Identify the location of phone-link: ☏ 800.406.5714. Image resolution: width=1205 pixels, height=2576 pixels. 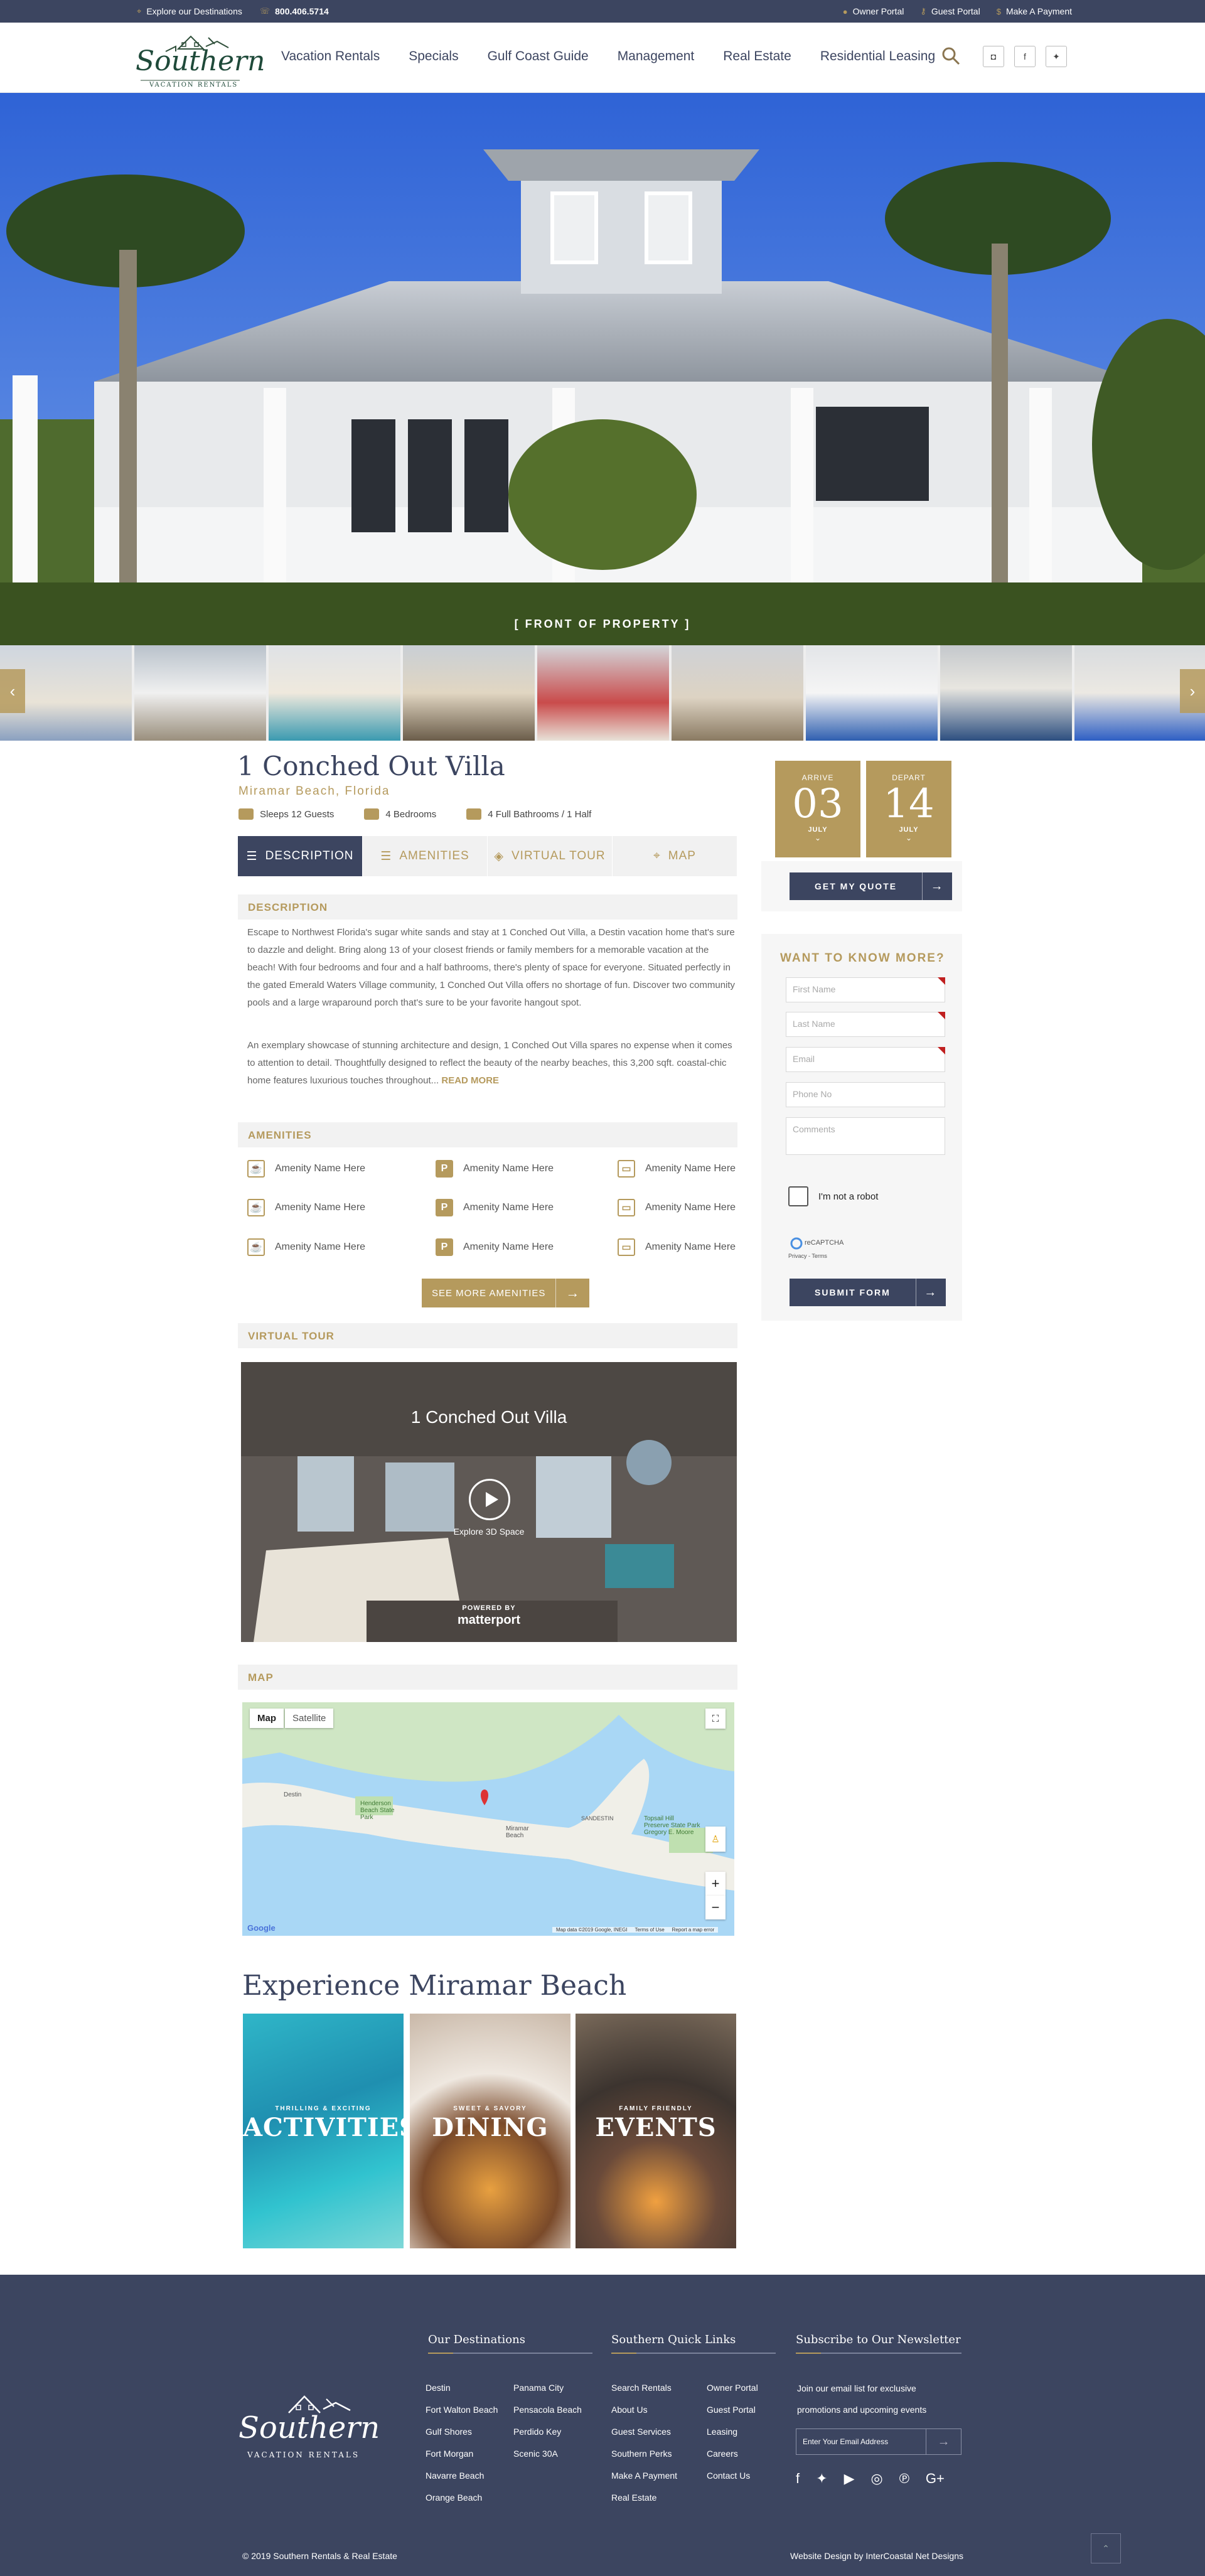
(294, 11).